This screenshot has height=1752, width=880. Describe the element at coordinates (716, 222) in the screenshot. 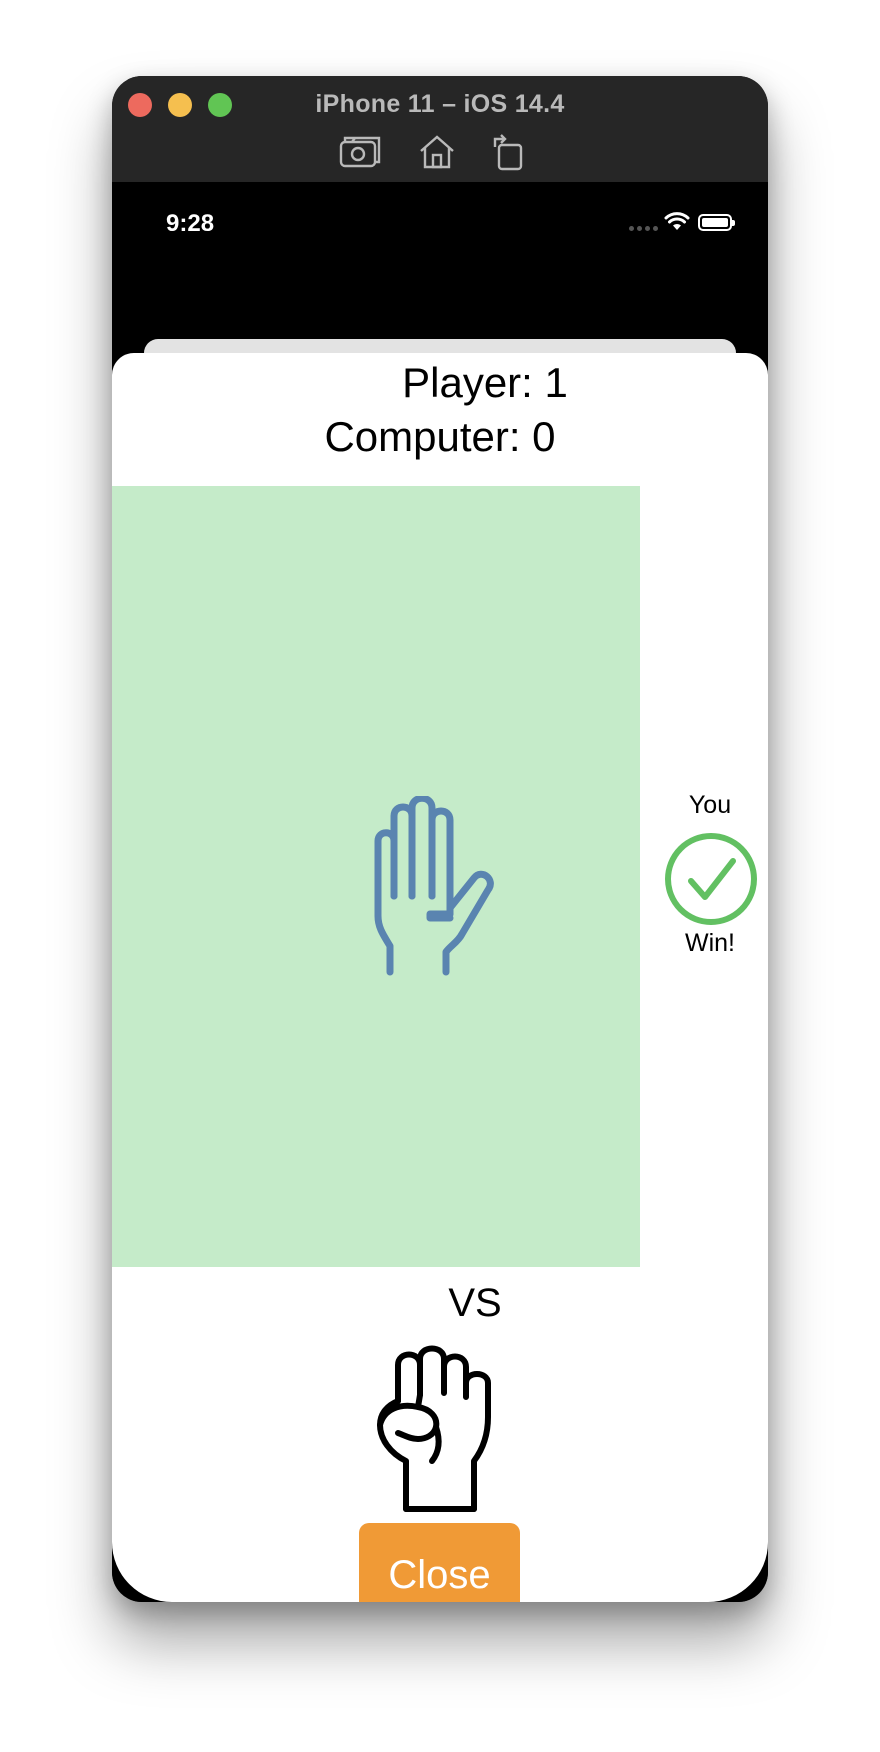

I see `battery-icon` at that location.